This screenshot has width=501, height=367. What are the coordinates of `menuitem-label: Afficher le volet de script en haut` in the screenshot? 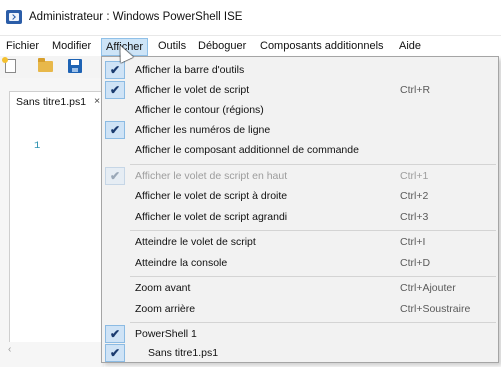 It's located at (211, 176).